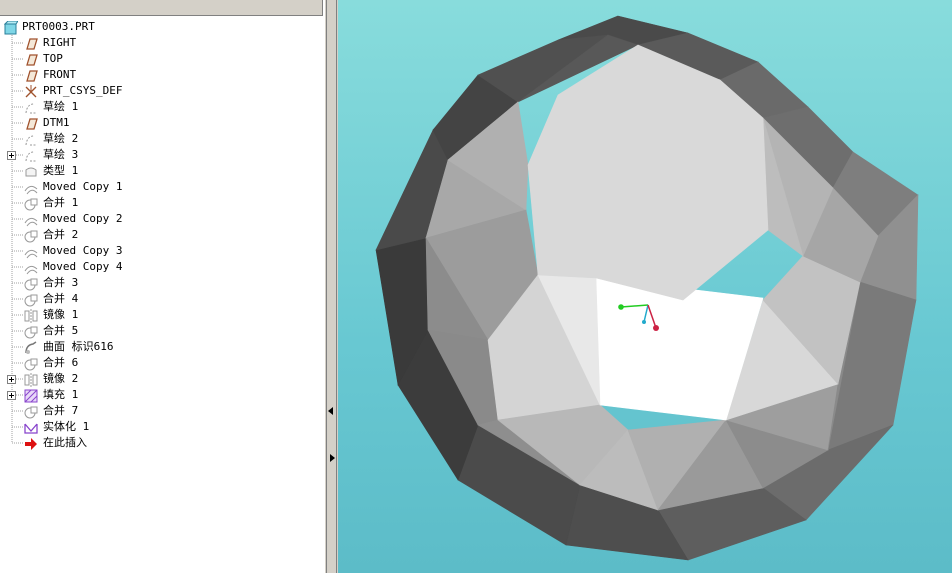  What do you see at coordinates (160, 171) in the screenshot?
I see `tree-item: 类型 1` at bounding box center [160, 171].